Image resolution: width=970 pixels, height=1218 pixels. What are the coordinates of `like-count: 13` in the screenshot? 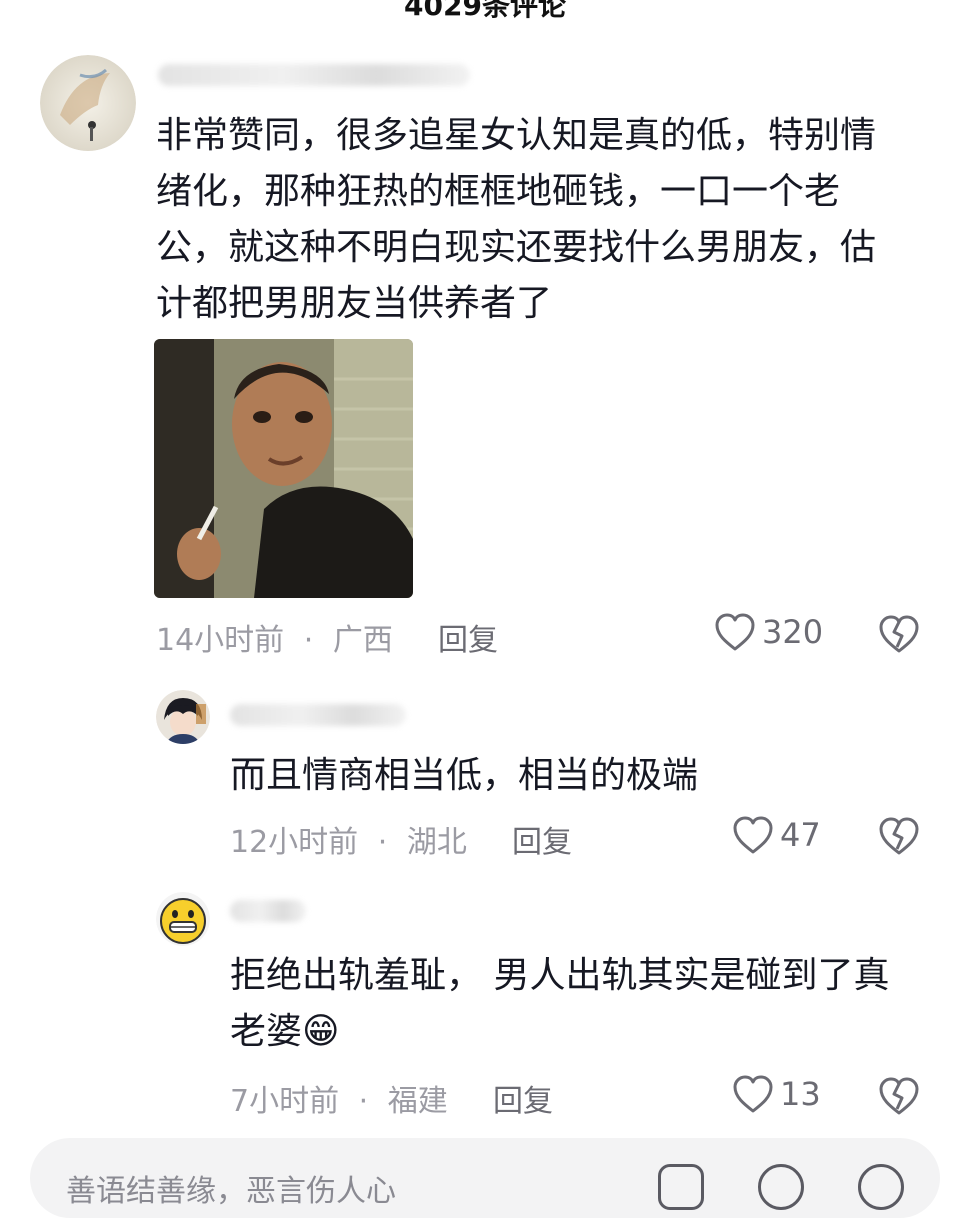 It's located at (800, 1094).